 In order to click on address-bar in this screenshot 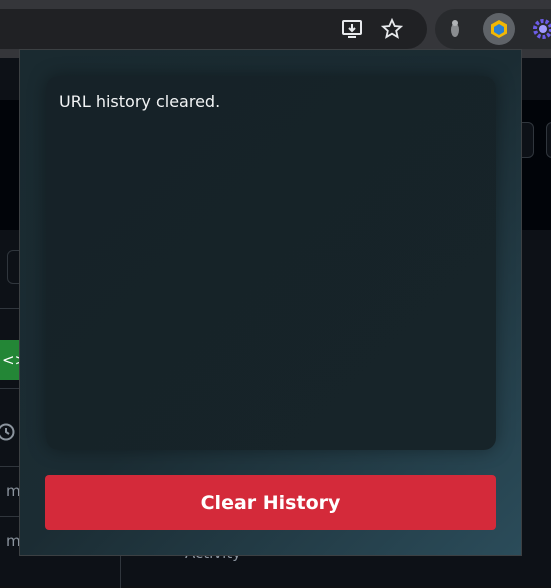, I will do `click(213, 29)`.